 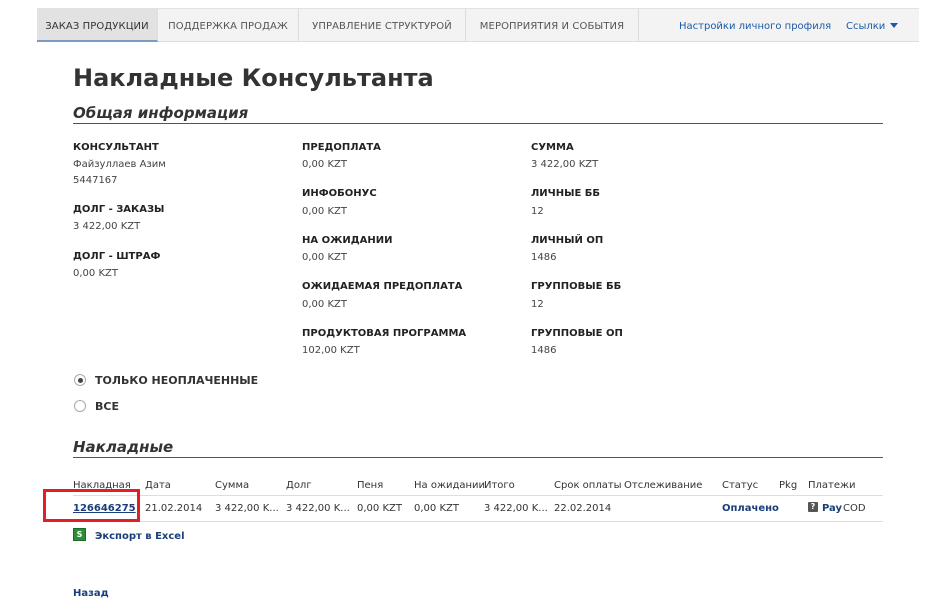 What do you see at coordinates (750, 508) in the screenshot?
I see `status-badge: Оплачено` at bounding box center [750, 508].